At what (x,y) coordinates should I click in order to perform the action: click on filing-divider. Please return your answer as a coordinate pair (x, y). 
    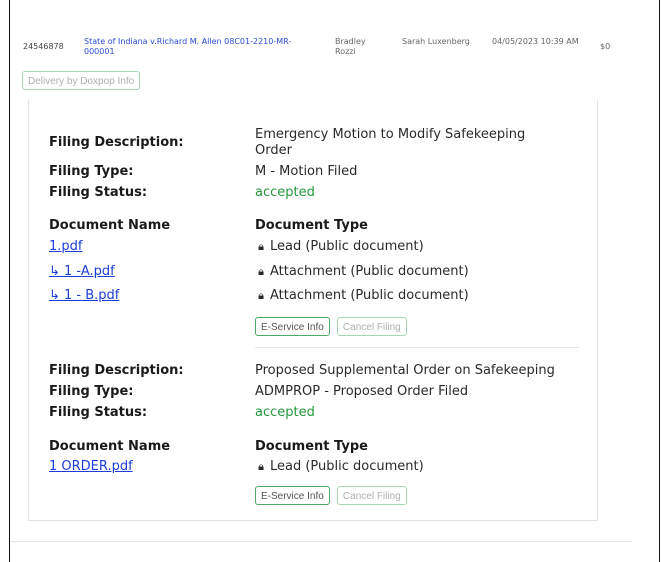
    Looking at the image, I should click on (417, 347).